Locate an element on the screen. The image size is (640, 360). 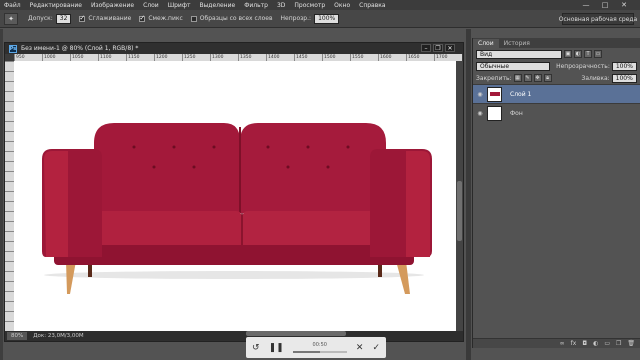
ruler-tick: 1050 is located at coordinates (84, 57).